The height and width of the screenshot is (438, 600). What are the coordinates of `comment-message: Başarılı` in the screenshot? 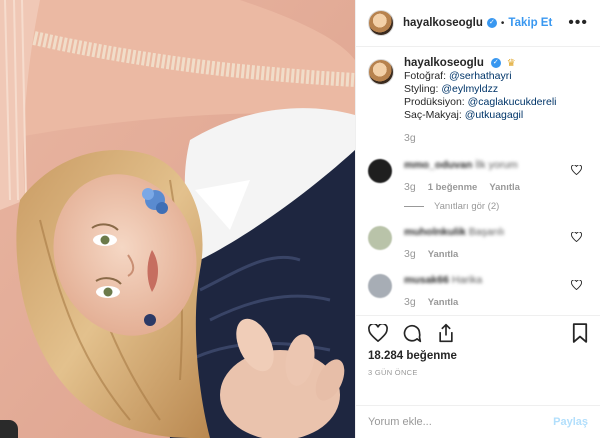 It's located at (486, 232).